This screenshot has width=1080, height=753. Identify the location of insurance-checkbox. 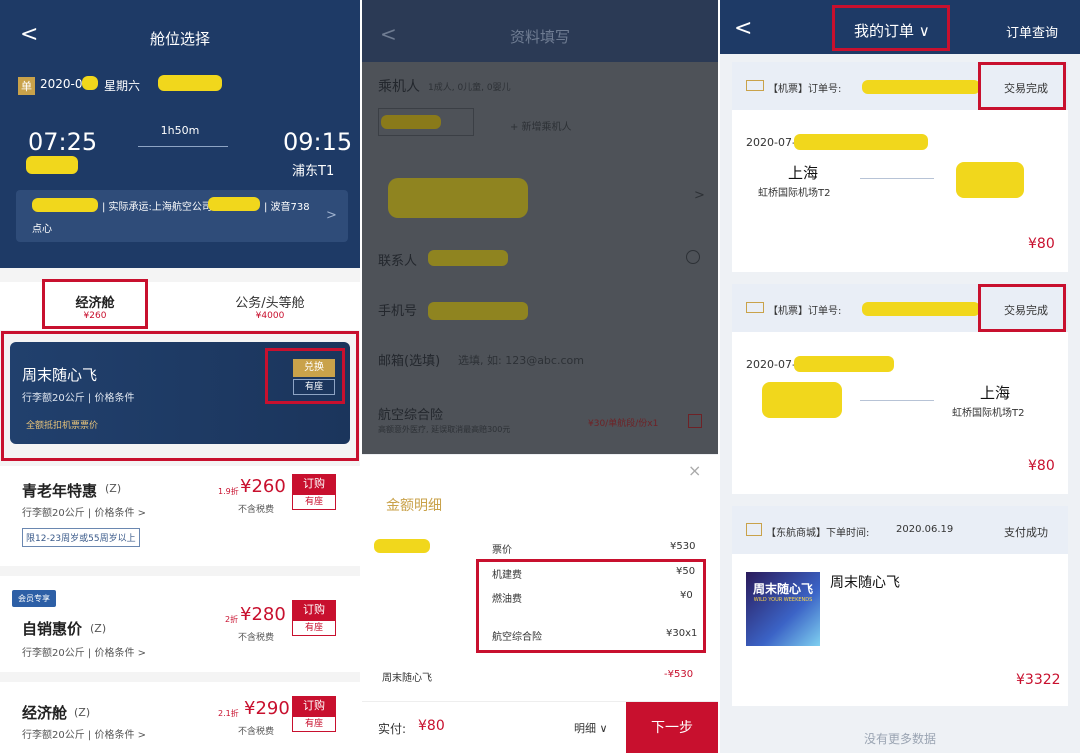
(695, 421).